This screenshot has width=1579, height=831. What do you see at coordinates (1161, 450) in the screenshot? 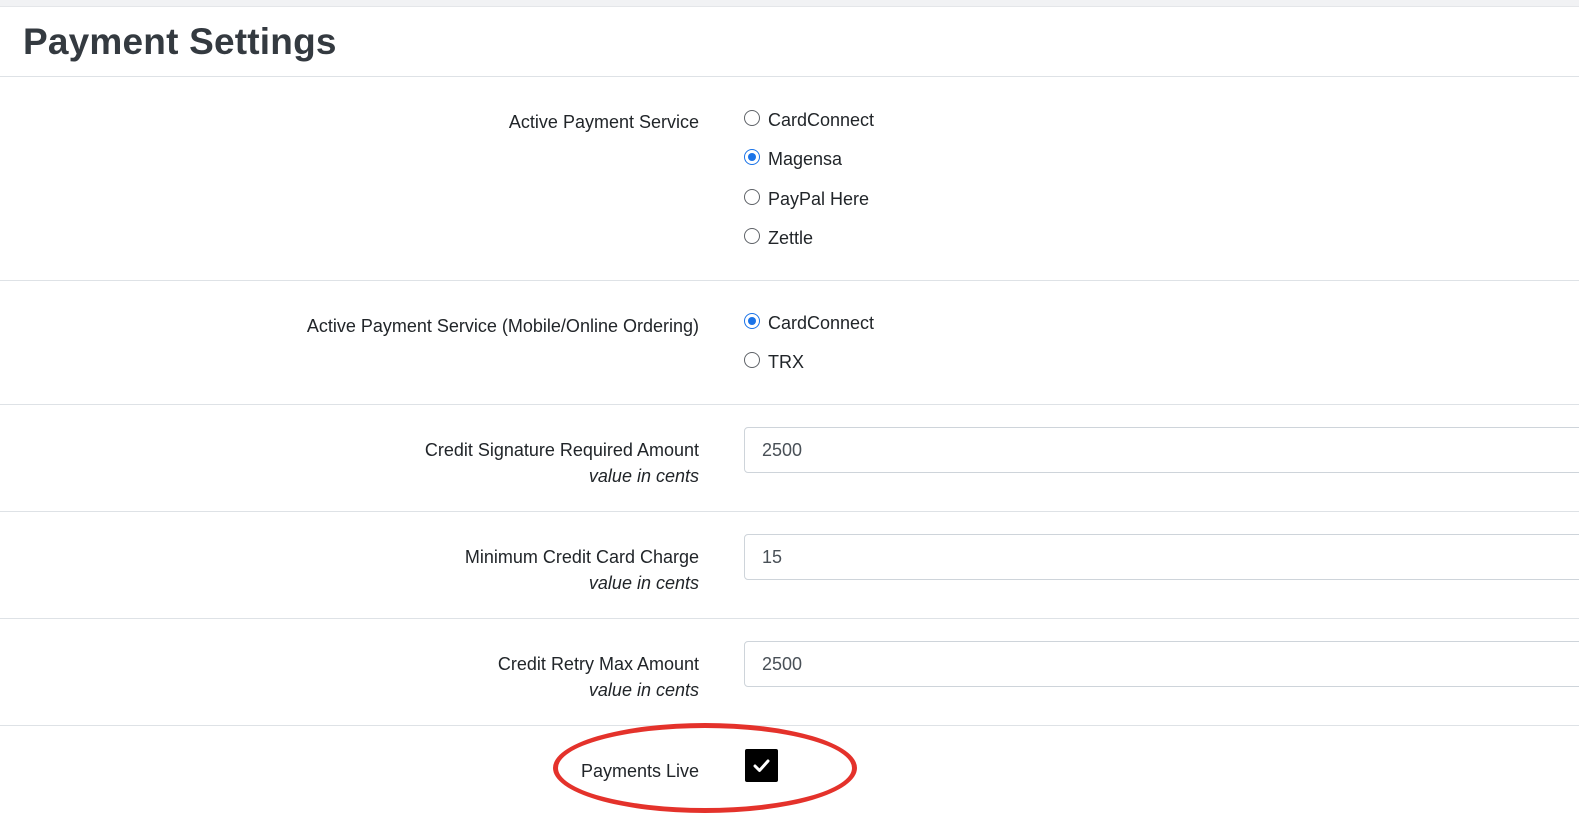
I see `credit-signature-required-amount-input` at bounding box center [1161, 450].